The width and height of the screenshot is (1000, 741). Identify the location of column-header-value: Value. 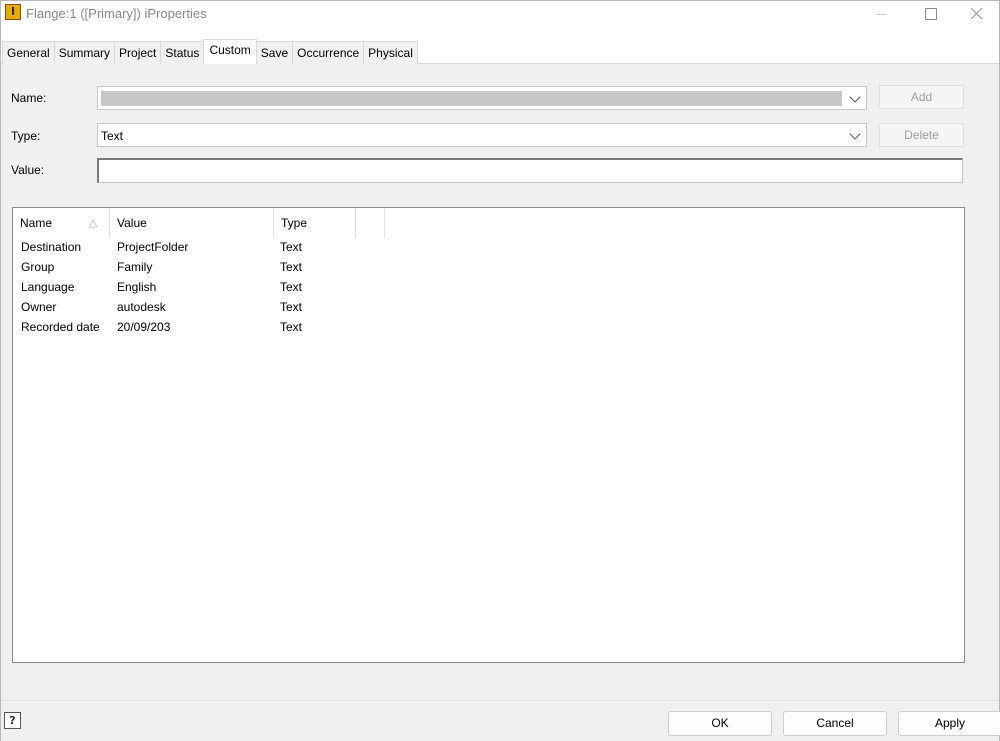
(192, 223).